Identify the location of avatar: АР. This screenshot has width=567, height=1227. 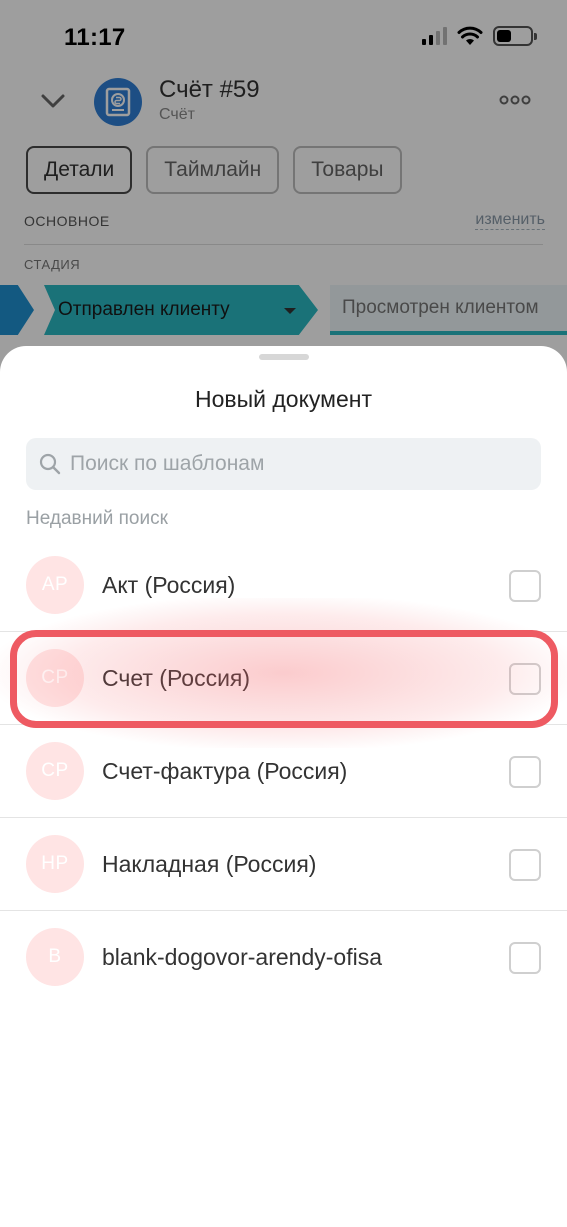
(55, 585).